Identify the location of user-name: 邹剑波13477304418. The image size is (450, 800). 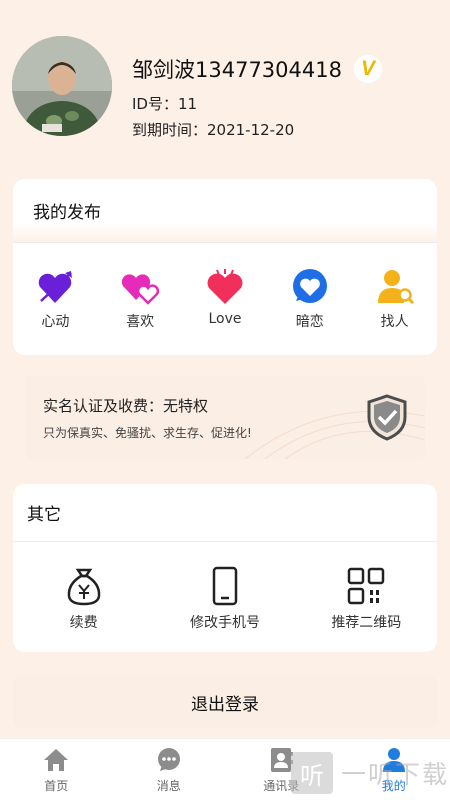
(237, 70).